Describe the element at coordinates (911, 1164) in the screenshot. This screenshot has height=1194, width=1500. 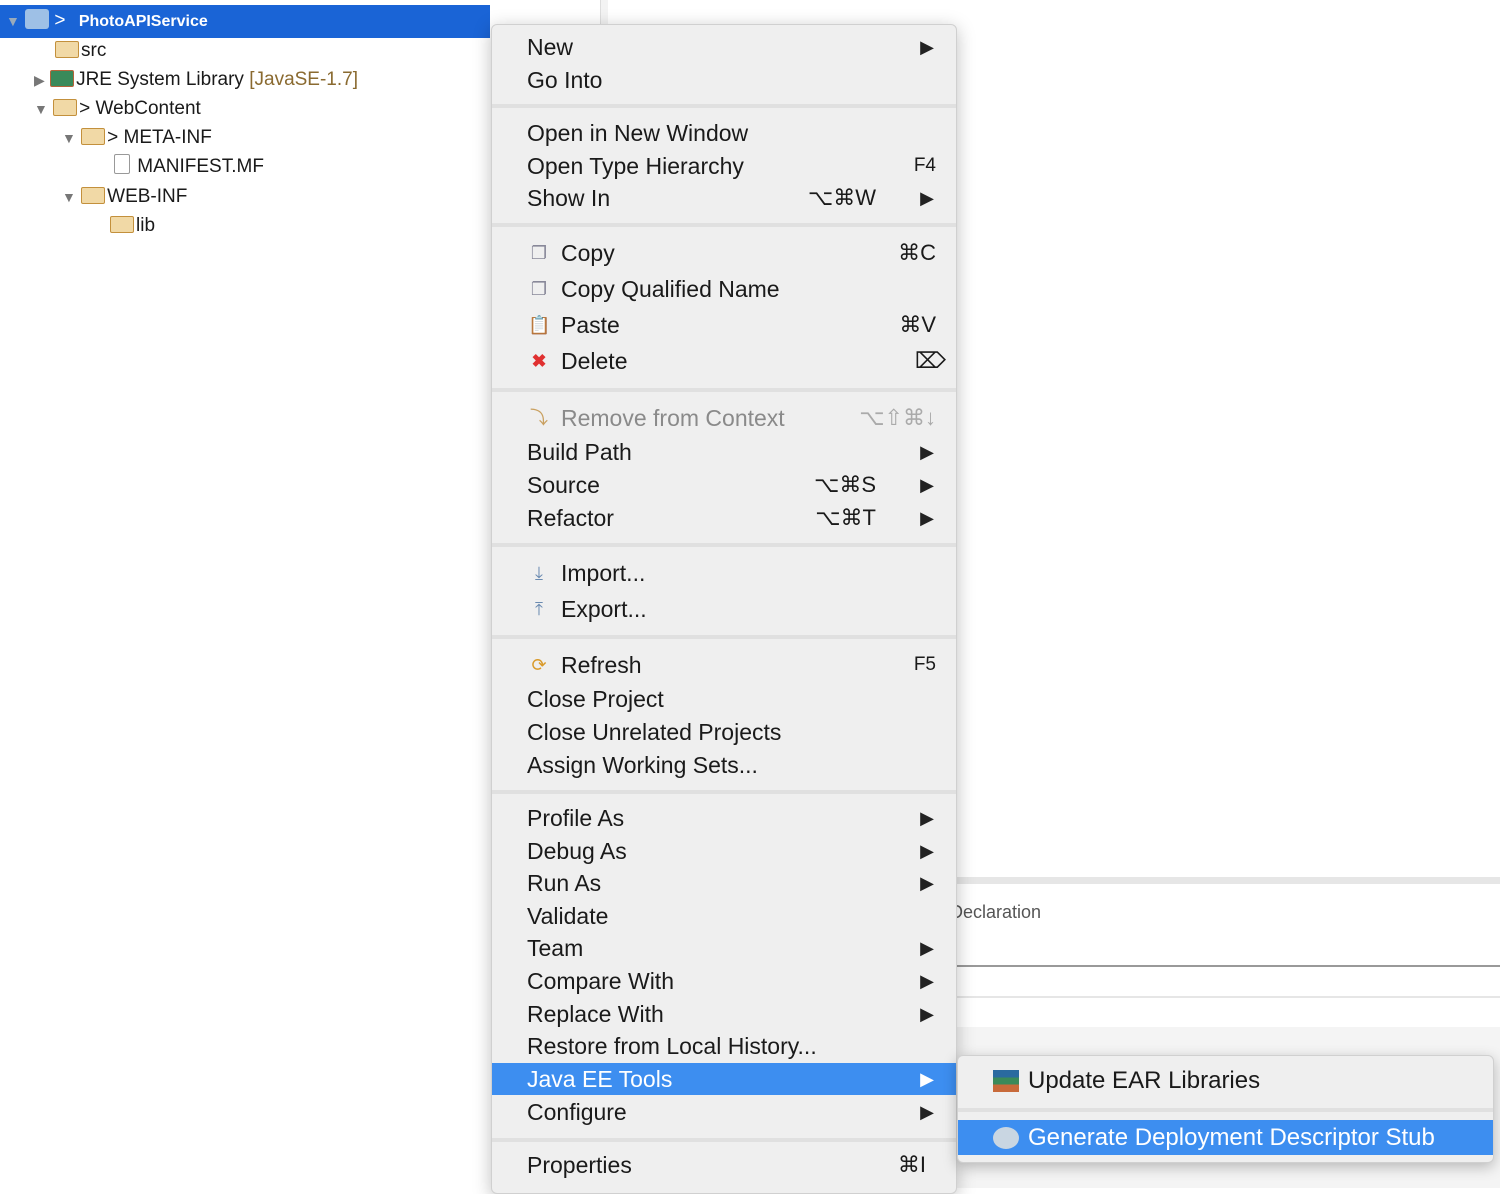
I see `shortcut: ⌘I` at that location.